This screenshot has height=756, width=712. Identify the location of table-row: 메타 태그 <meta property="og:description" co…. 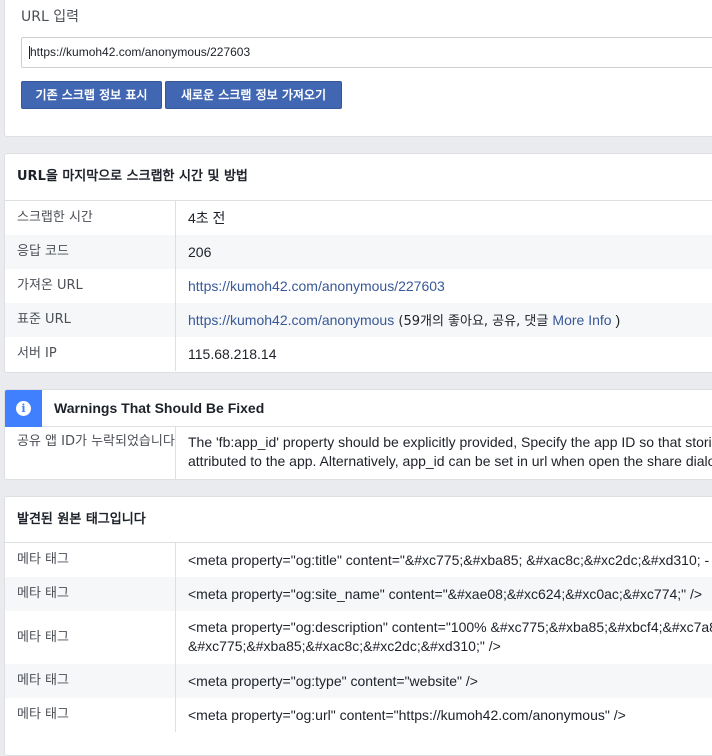
(358, 637).